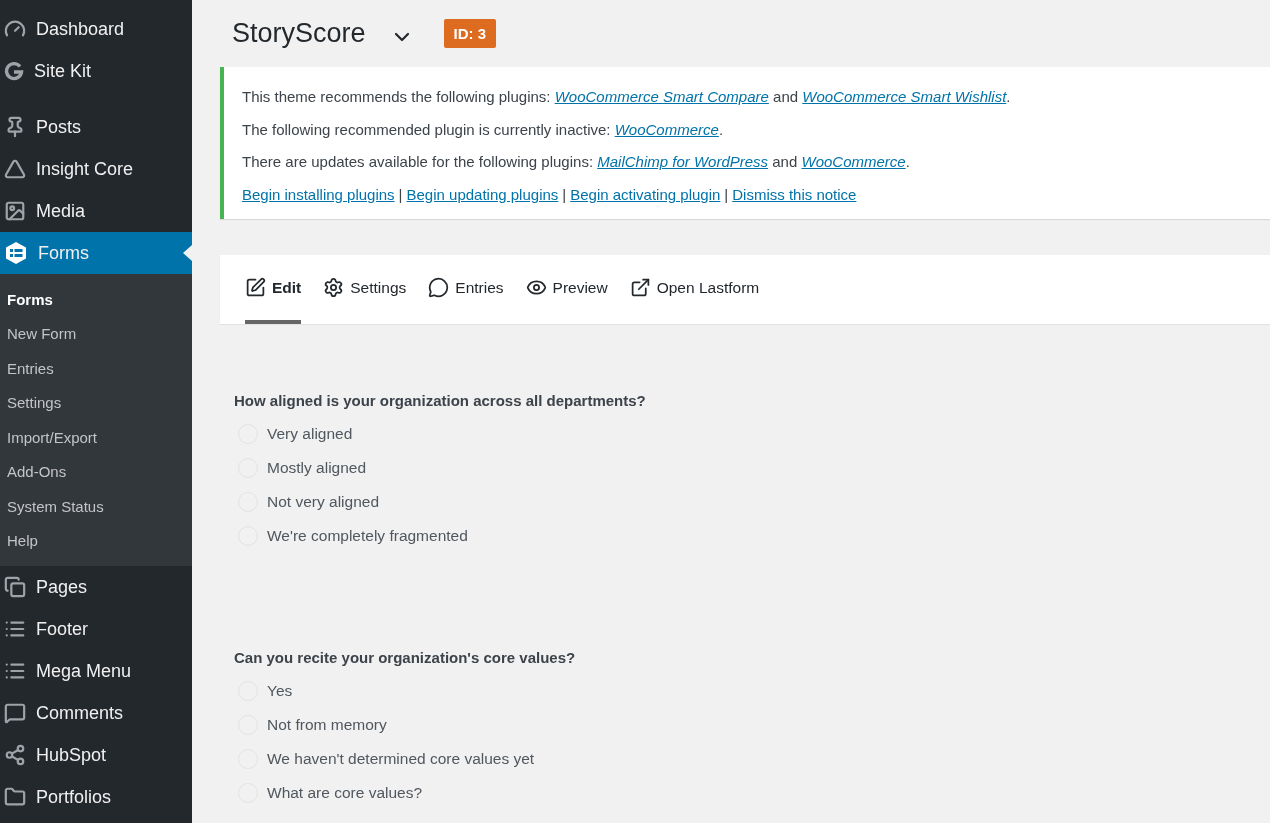 This screenshot has height=823, width=1270. What do you see at coordinates (794, 194) in the screenshot?
I see `notice-action-link: Dismiss this notice` at bounding box center [794, 194].